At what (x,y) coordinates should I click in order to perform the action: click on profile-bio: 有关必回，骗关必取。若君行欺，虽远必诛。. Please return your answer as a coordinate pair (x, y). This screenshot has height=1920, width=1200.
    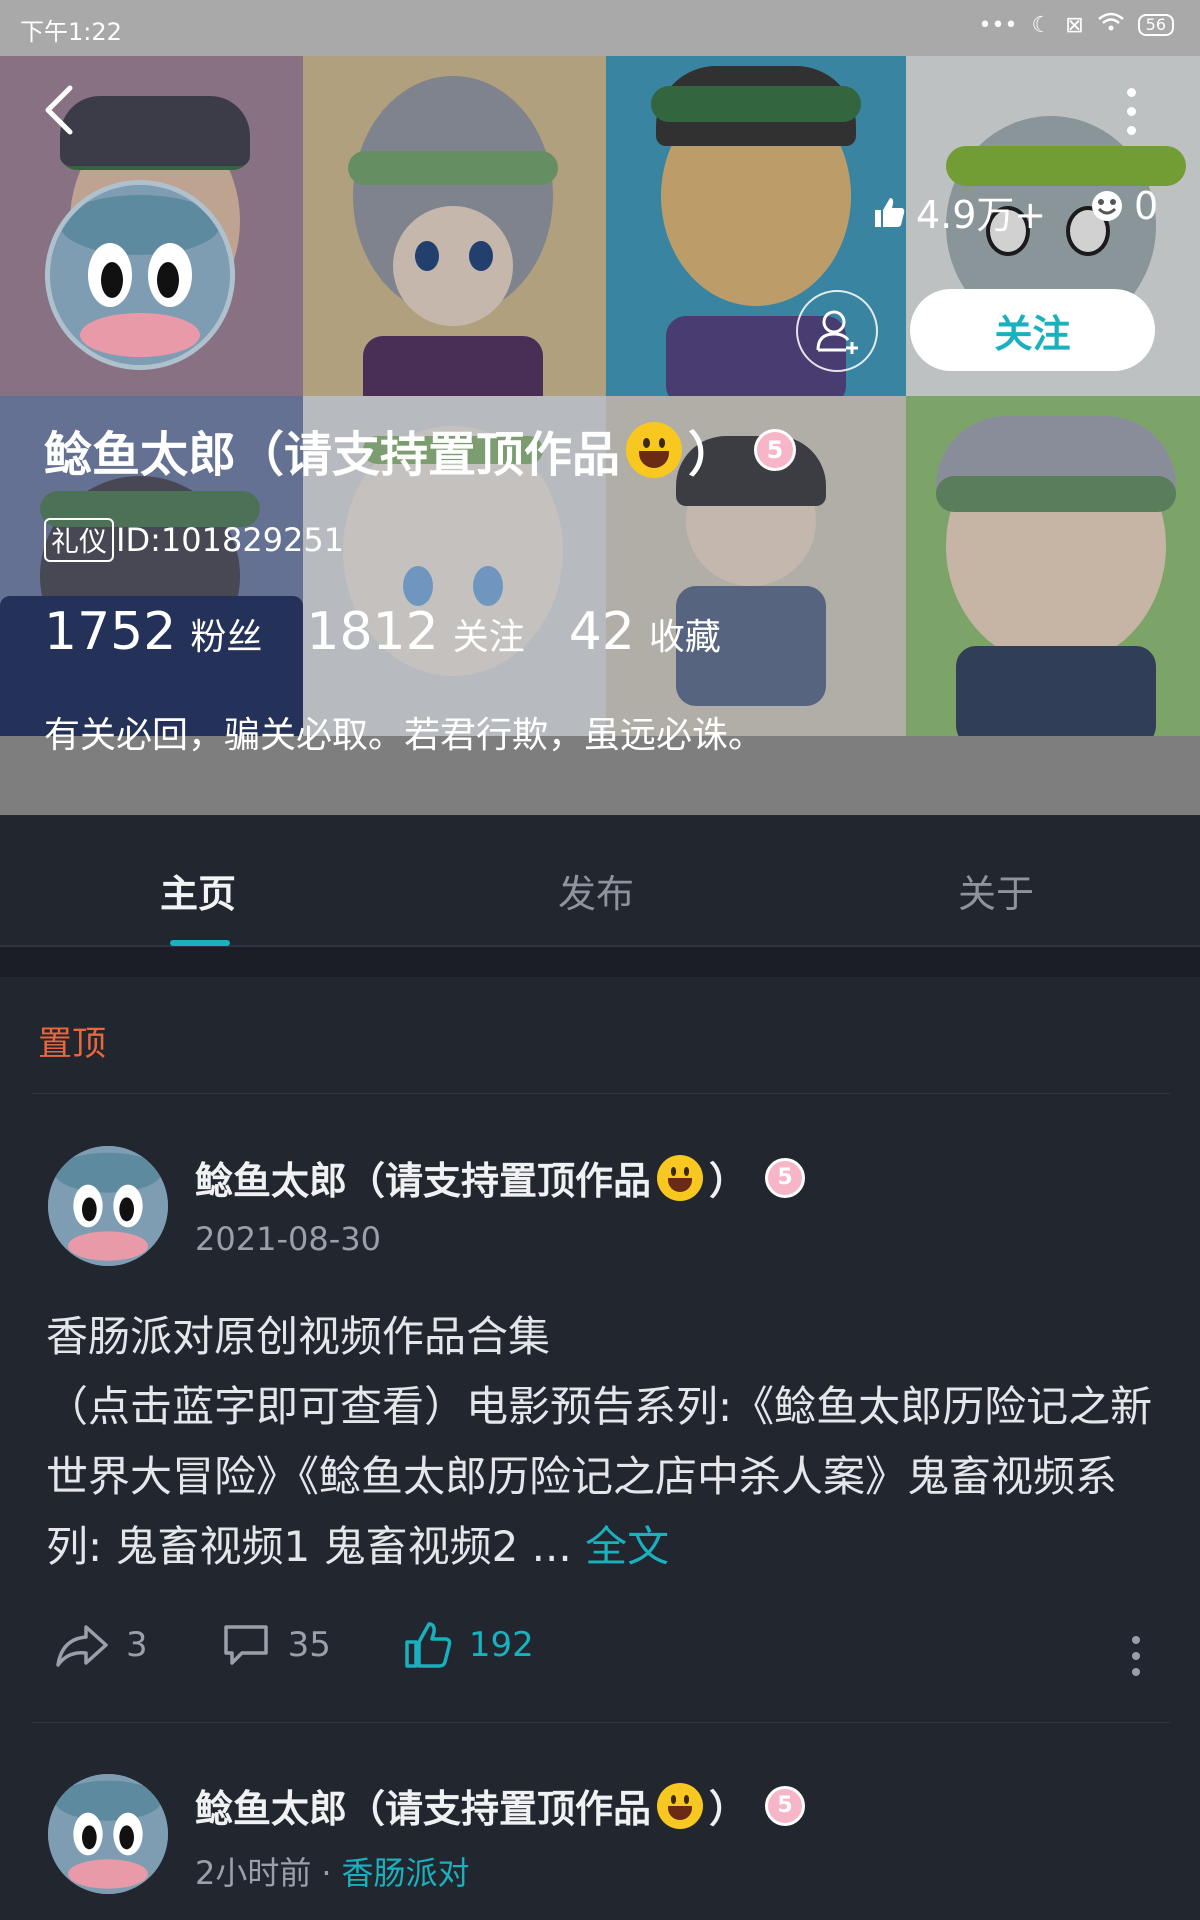
    Looking at the image, I should click on (404, 735).